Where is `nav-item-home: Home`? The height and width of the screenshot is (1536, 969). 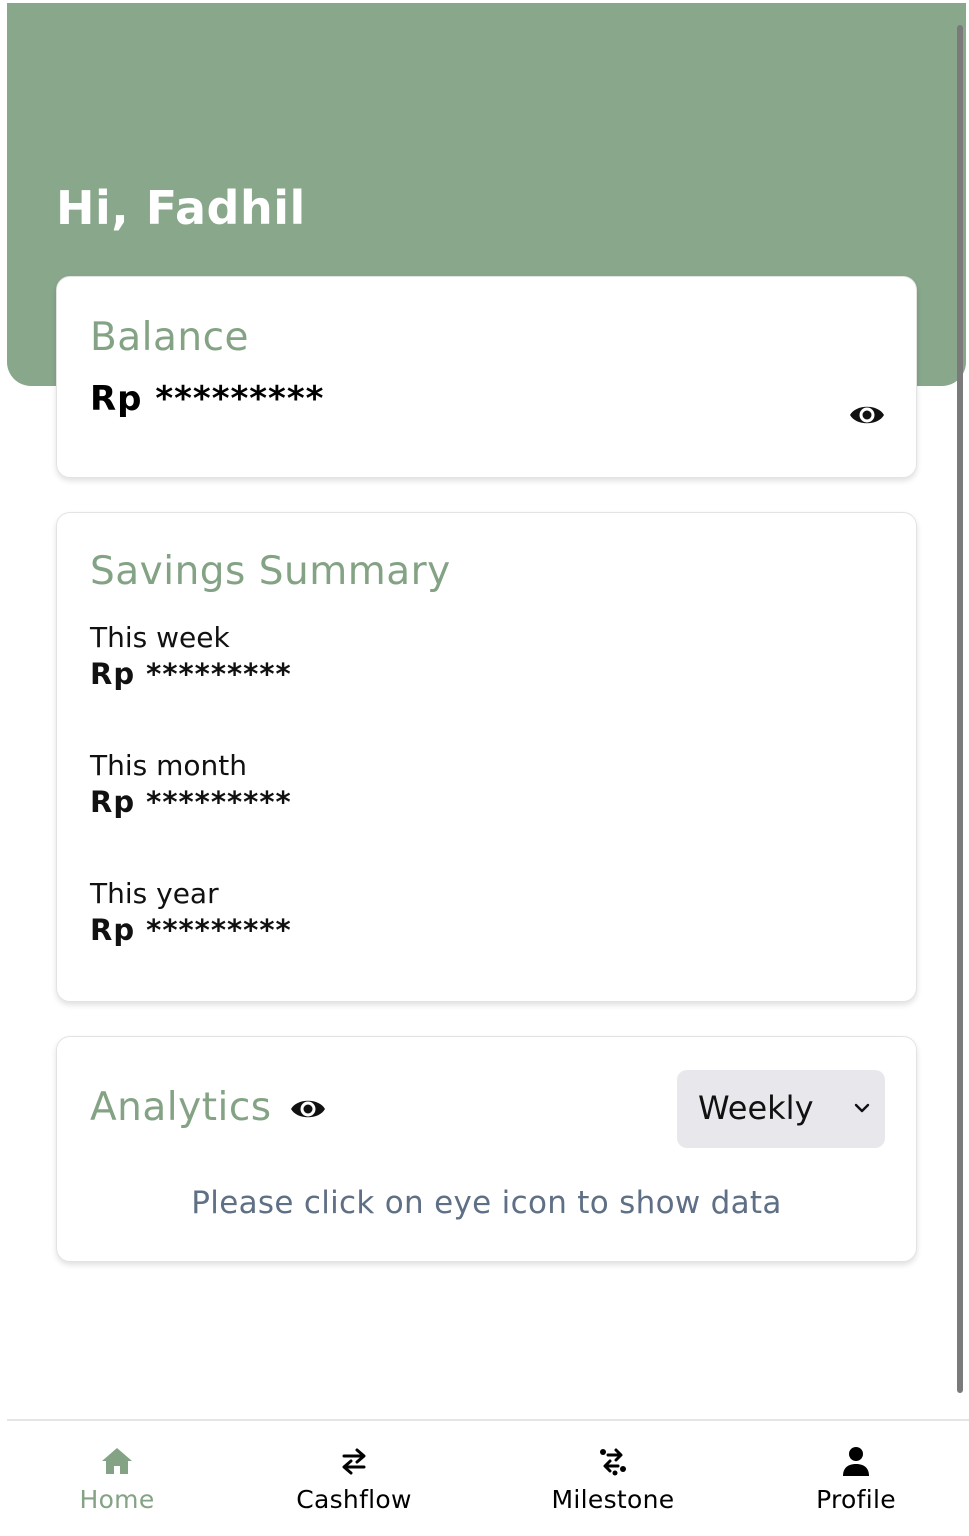
nav-item-home: Home is located at coordinates (117, 1478).